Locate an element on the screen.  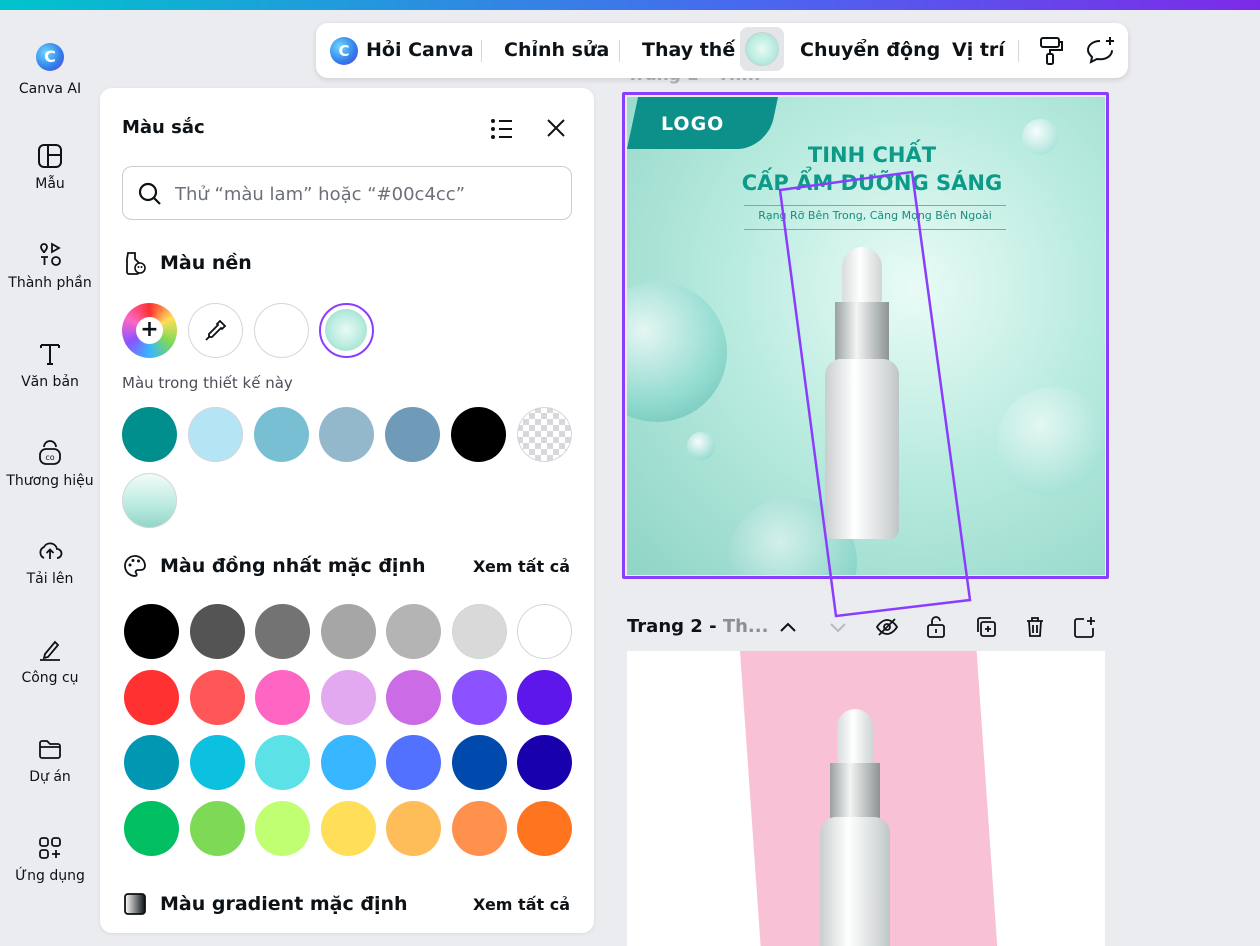
chevron-down-icon is located at coordinates (838, 627).